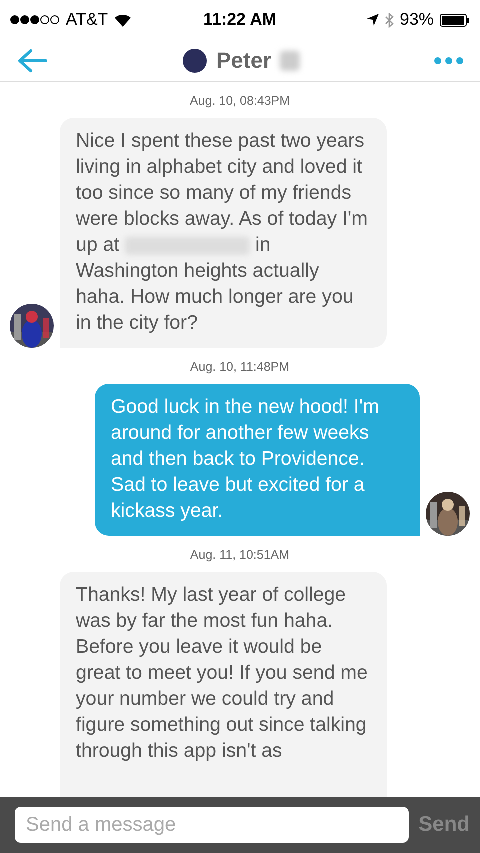 Image resolution: width=480 pixels, height=853 pixels. What do you see at coordinates (240, 367) in the screenshot?
I see `message-timestamp: Aug. 10, 11:48PM` at bounding box center [240, 367].